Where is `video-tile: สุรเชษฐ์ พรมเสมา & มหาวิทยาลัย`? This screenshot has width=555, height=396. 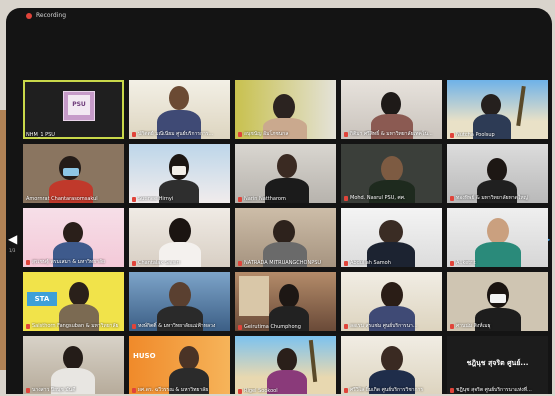
video-tile: สุรเชษฐ์ พรมเสมา & มหาวิทยาลัย is located at coordinates (73, 237).